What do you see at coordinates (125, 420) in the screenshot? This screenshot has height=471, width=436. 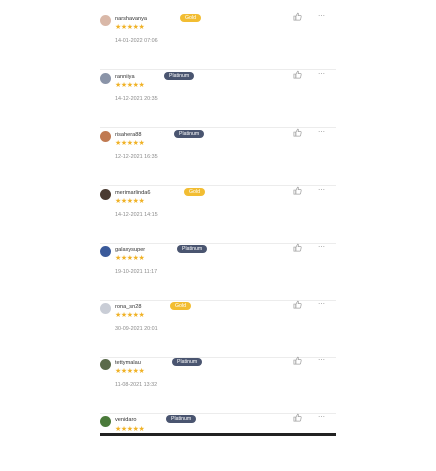 I see `review-username: venidaro` at bounding box center [125, 420].